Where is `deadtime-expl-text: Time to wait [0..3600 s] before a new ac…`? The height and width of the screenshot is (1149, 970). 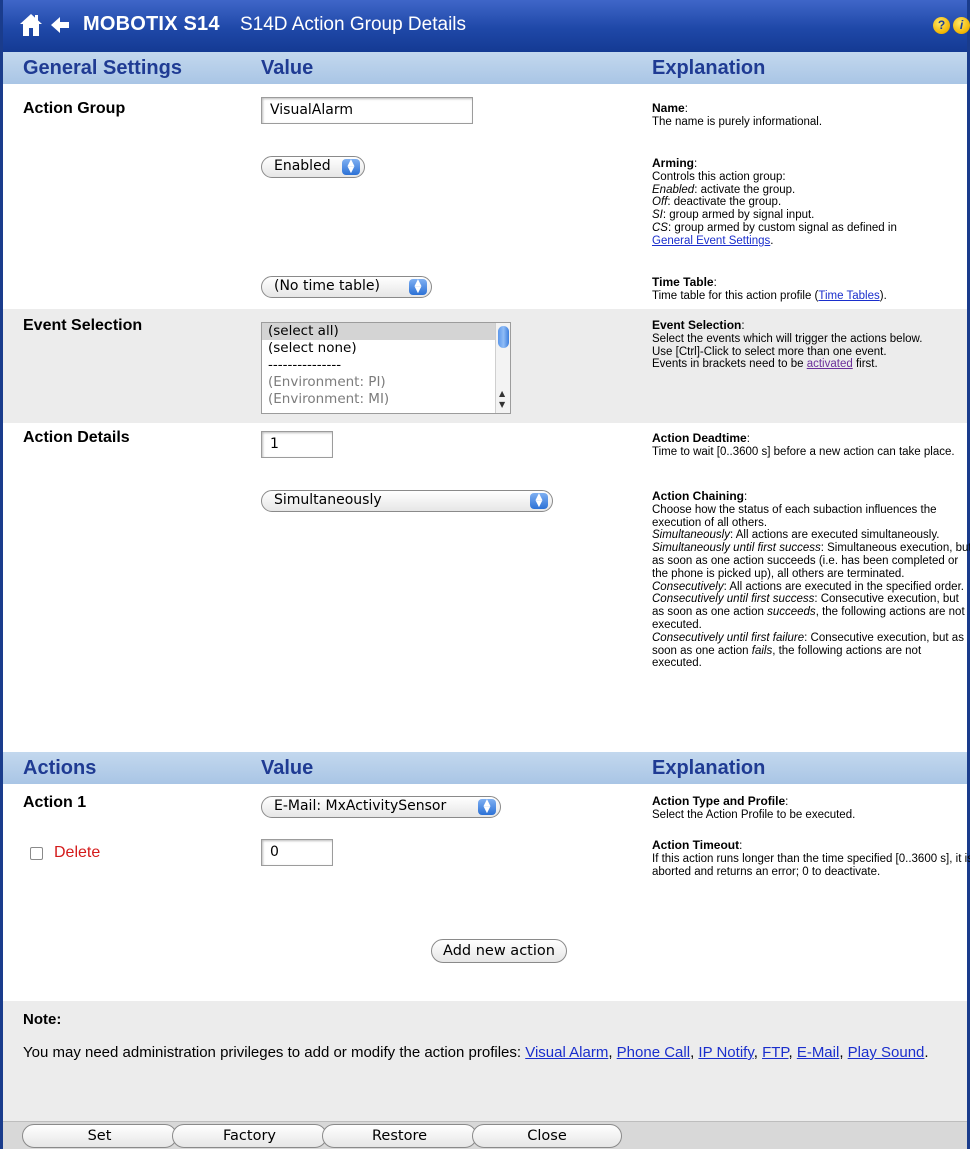 deadtime-expl-text: Time to wait [0..3600 s] before a new ac… is located at coordinates (803, 451).